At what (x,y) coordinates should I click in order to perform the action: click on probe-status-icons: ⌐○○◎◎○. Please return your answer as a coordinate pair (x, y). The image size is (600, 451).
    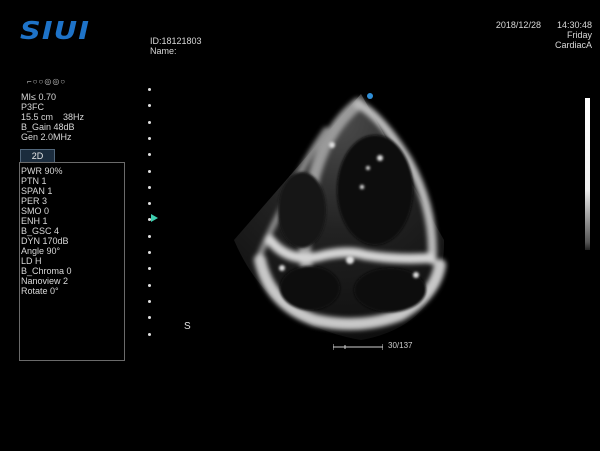
    Looking at the image, I should click on (47, 81).